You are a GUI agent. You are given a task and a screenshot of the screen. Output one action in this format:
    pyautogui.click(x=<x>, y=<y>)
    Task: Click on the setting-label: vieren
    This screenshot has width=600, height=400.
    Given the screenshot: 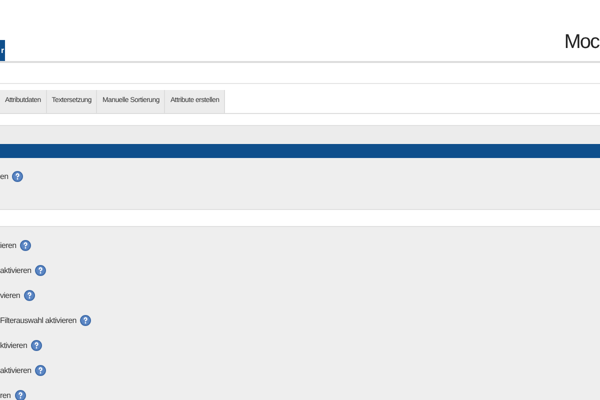 What is the action you would take?
    pyautogui.click(x=10, y=296)
    